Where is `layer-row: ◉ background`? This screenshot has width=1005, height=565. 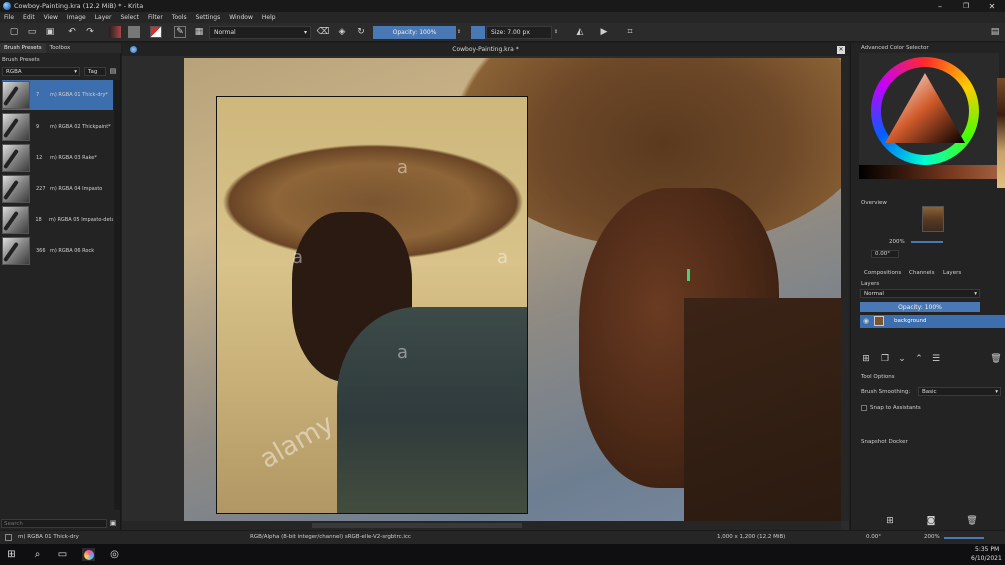 layer-row: ◉ background is located at coordinates (932, 321).